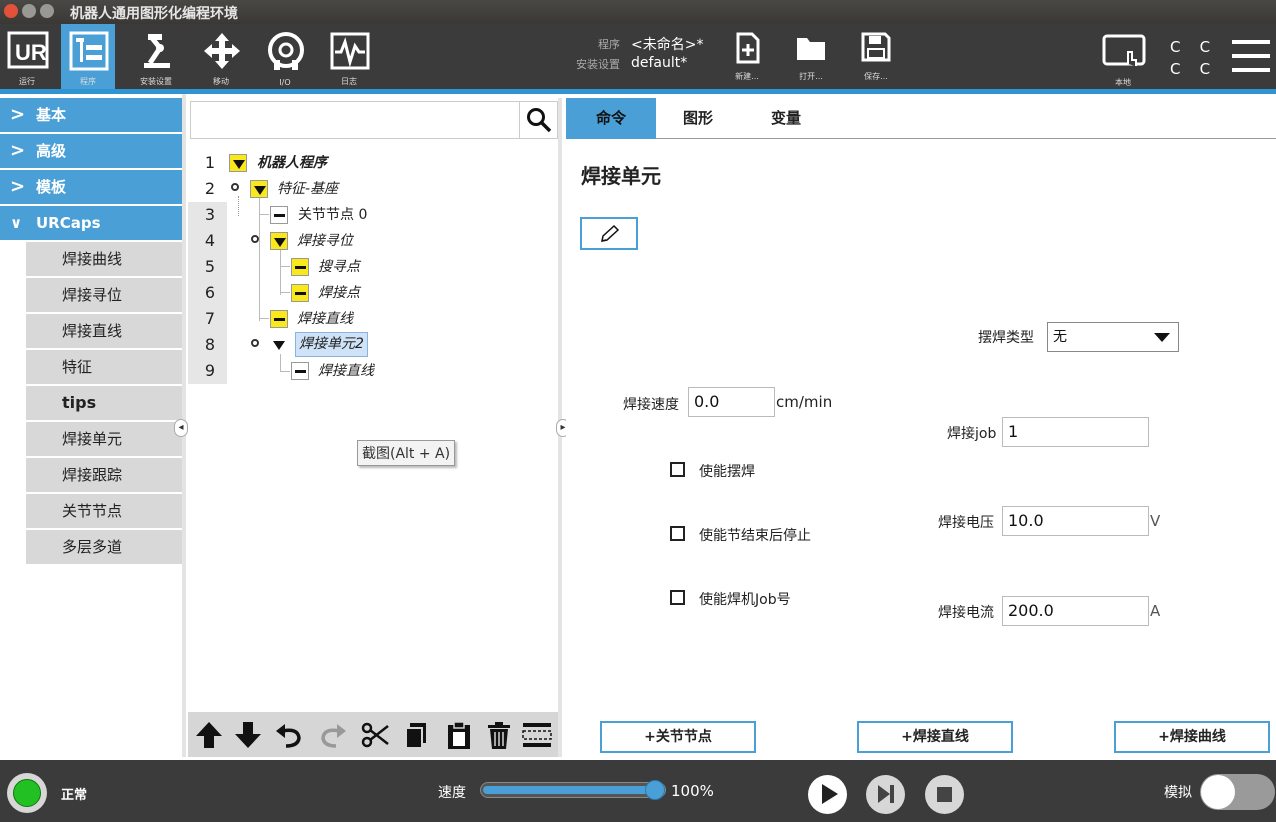 Image resolution: width=1276 pixels, height=822 pixels. Describe the element at coordinates (417, 735) in the screenshot. I see `copy-icon` at that location.